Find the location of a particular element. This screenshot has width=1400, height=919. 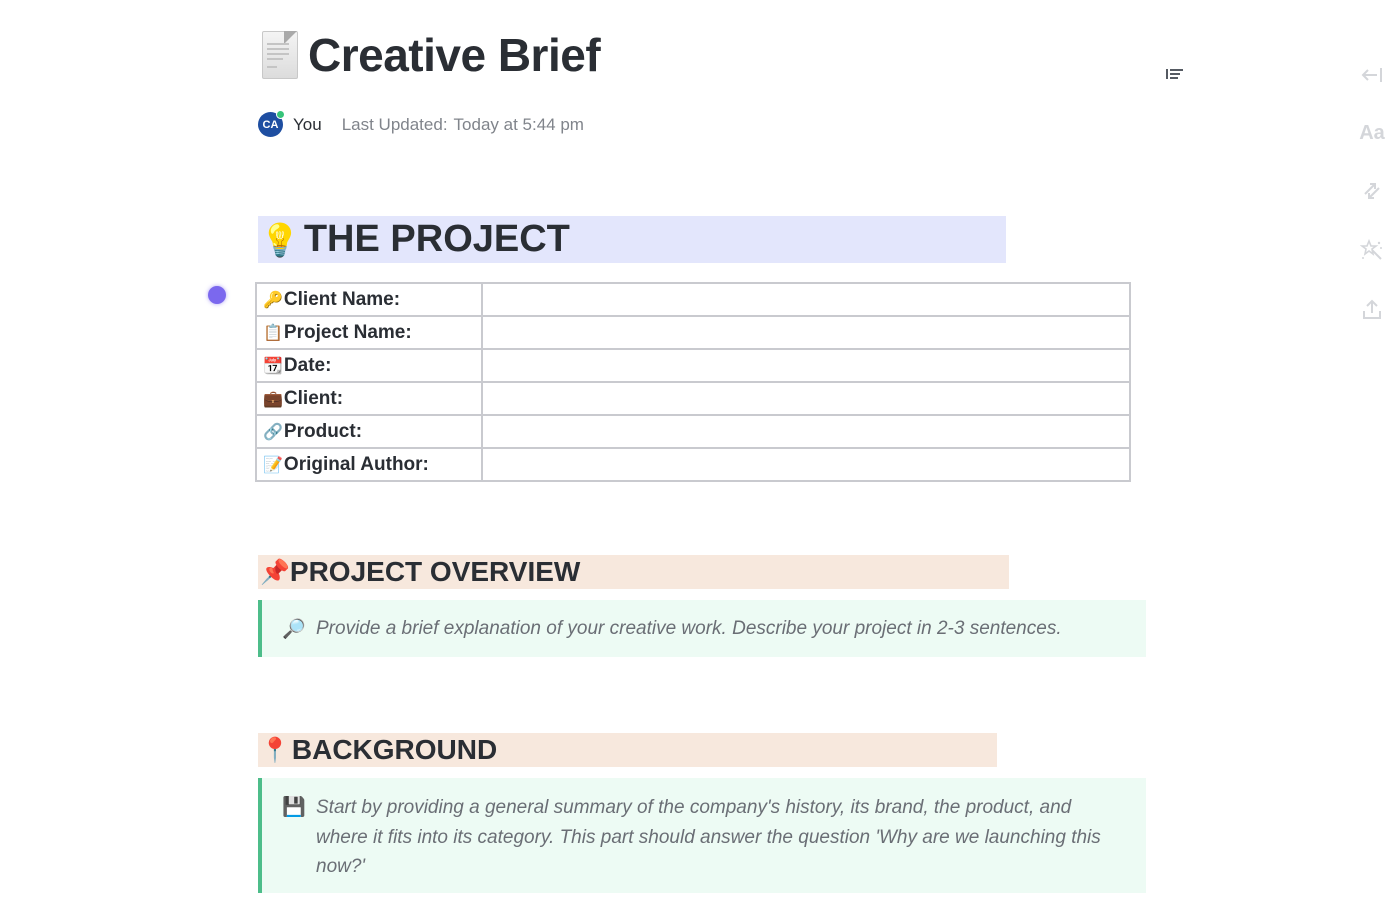

row-label-text: Client Name: is located at coordinates (342, 299).